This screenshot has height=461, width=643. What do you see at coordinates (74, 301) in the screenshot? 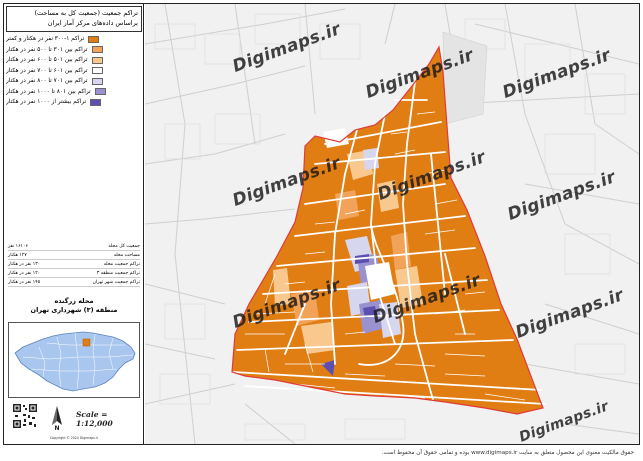
I see `area-name: محله زرگنده` at bounding box center [74, 301].